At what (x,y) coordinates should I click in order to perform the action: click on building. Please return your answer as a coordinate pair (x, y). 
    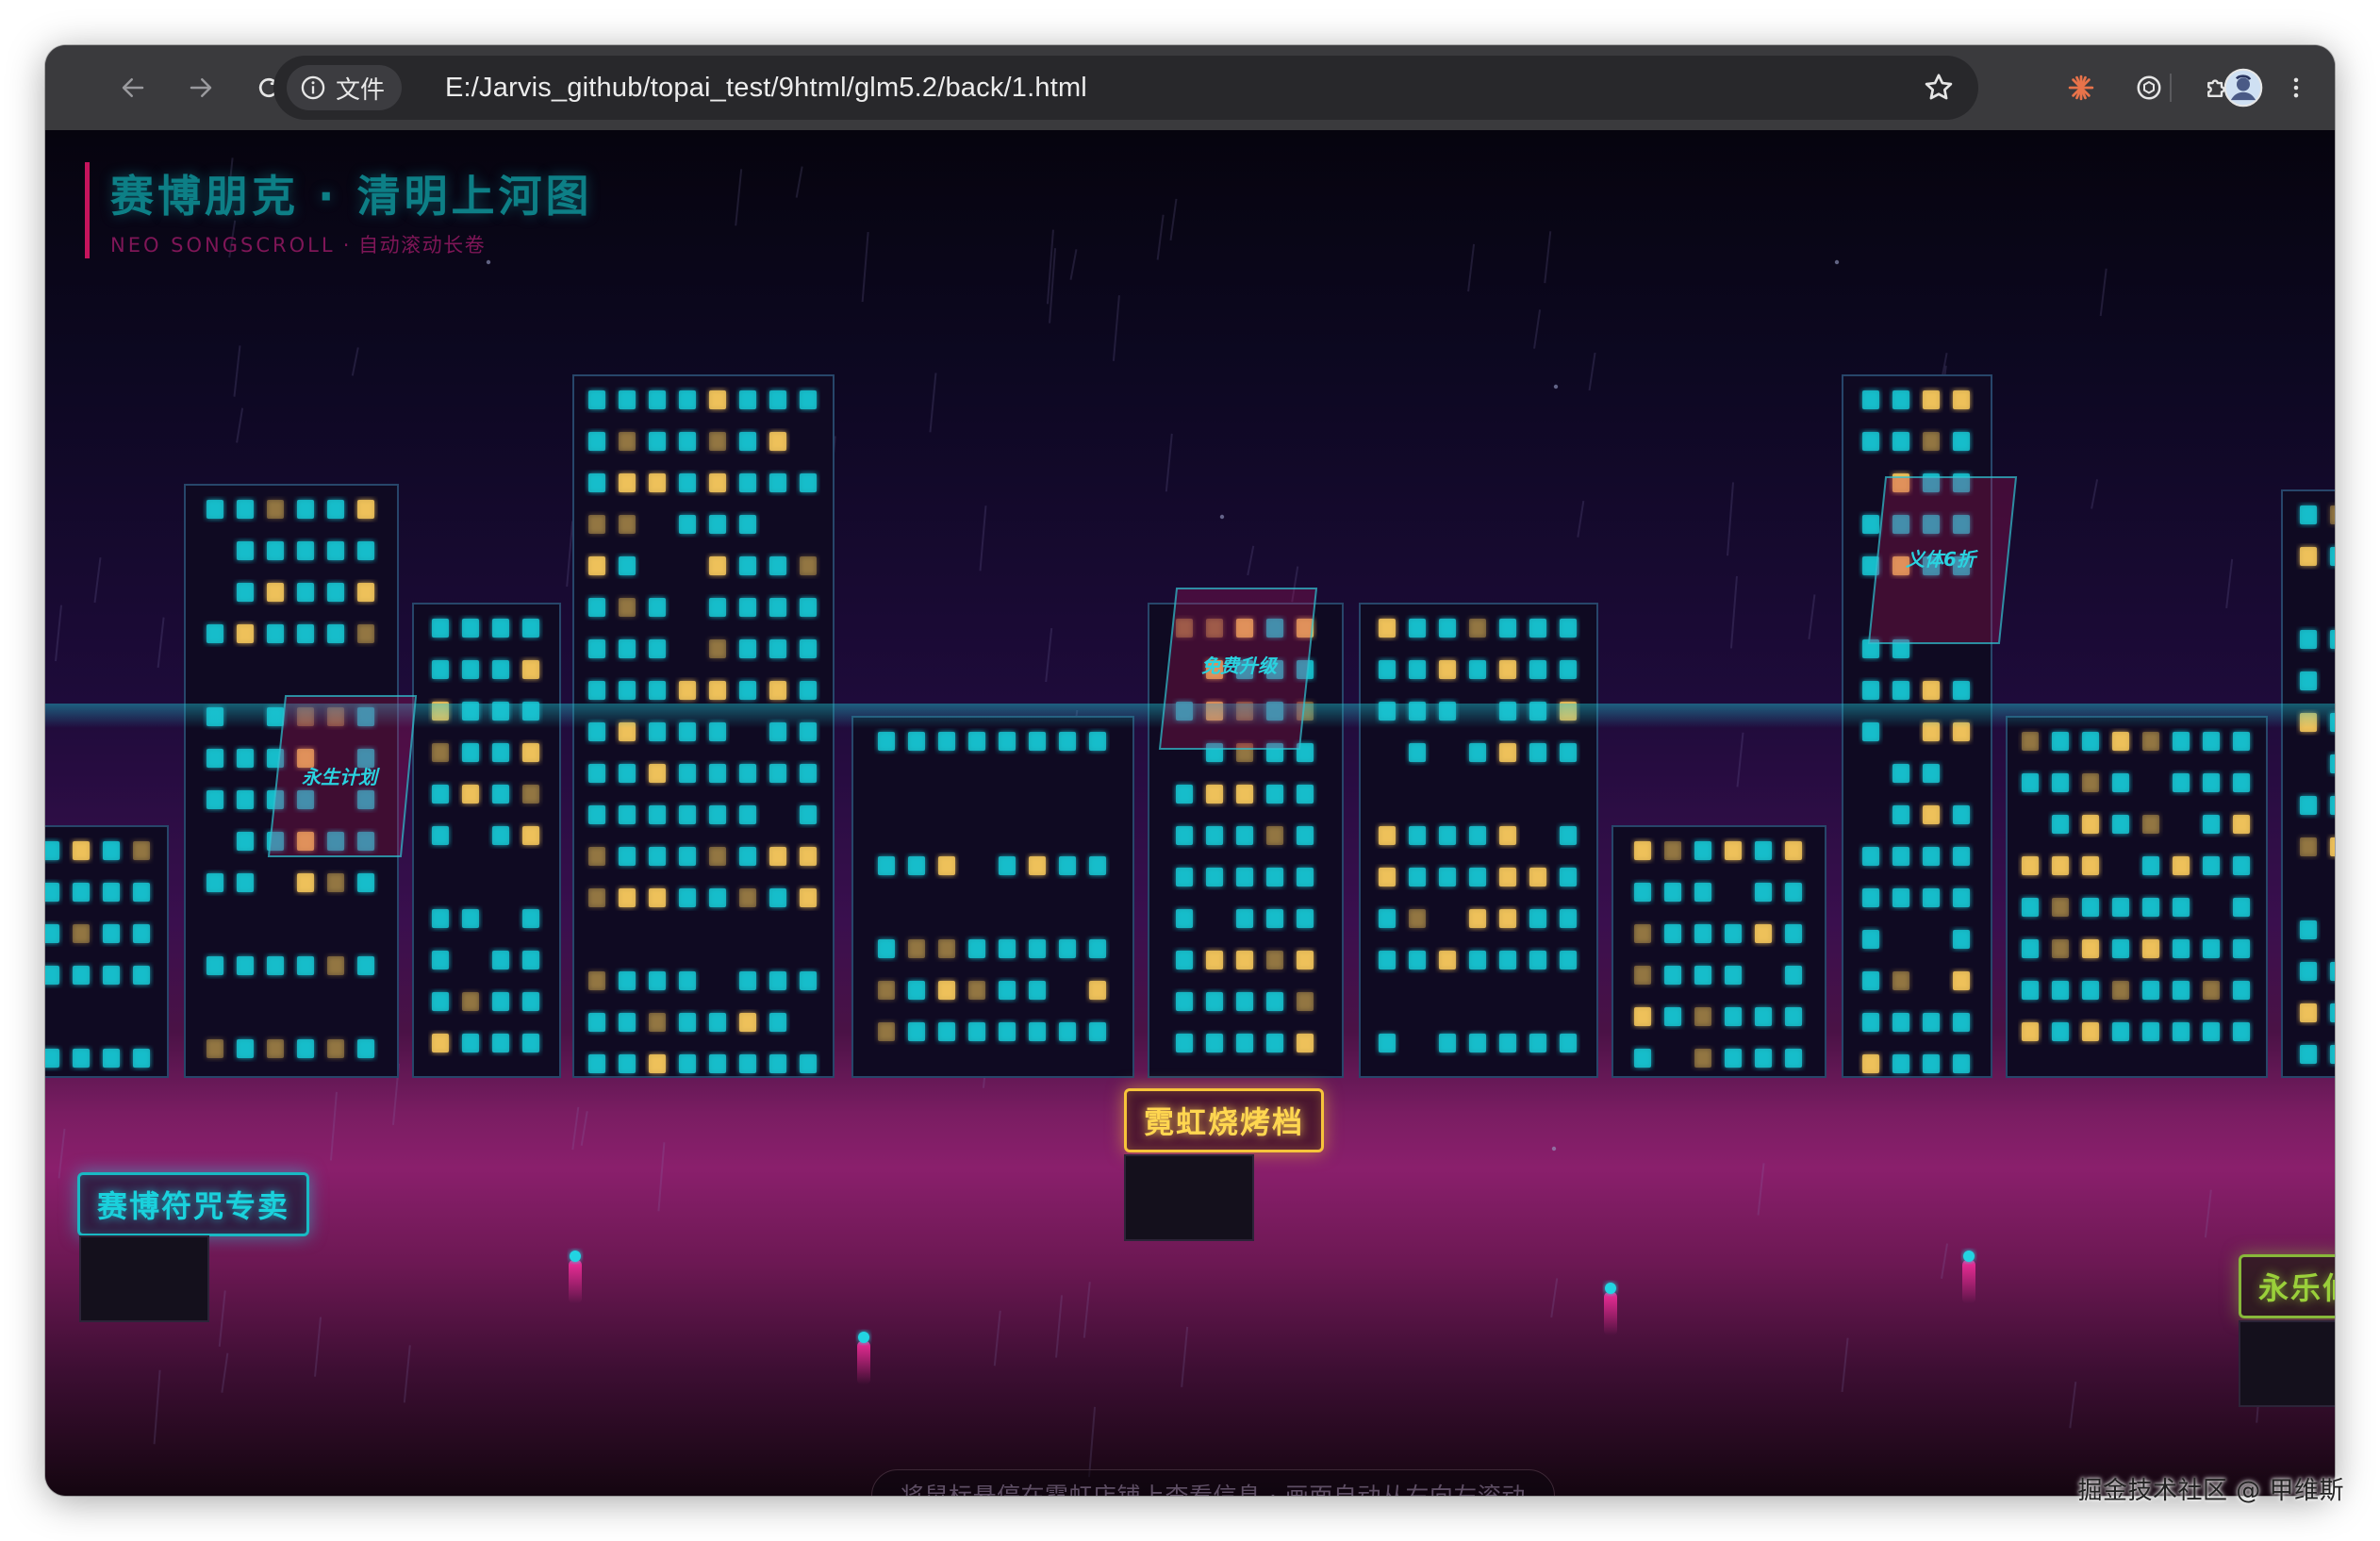
    Looking at the image, I should click on (487, 840).